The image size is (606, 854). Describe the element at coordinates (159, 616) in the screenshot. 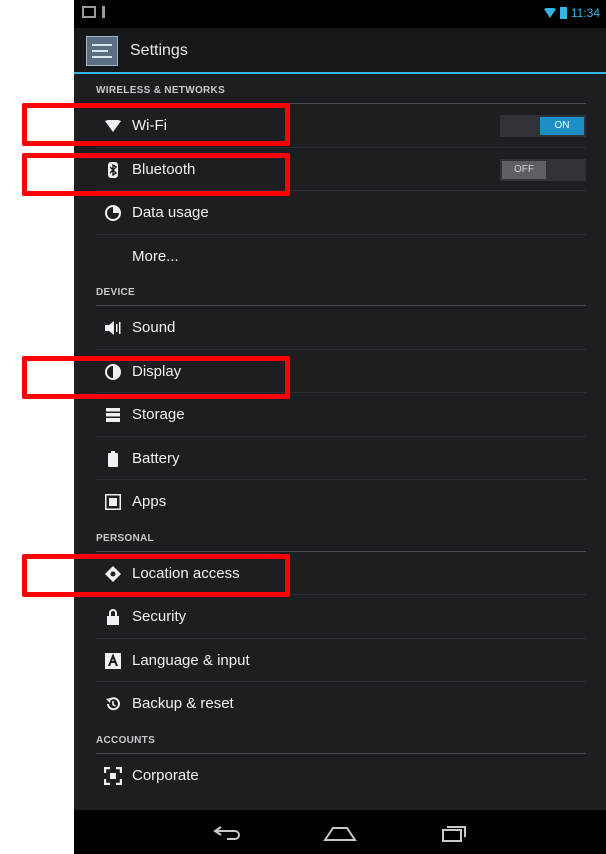

I see `settings-item-label: Security` at that location.